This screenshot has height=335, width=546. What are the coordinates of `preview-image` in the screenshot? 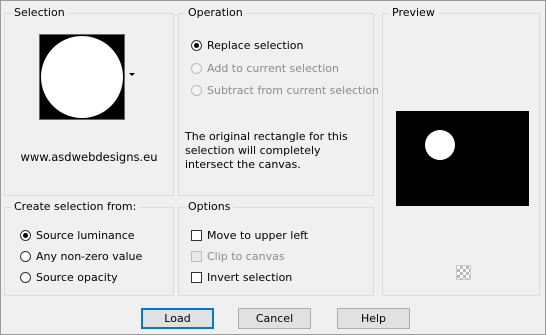 It's located at (440, 145).